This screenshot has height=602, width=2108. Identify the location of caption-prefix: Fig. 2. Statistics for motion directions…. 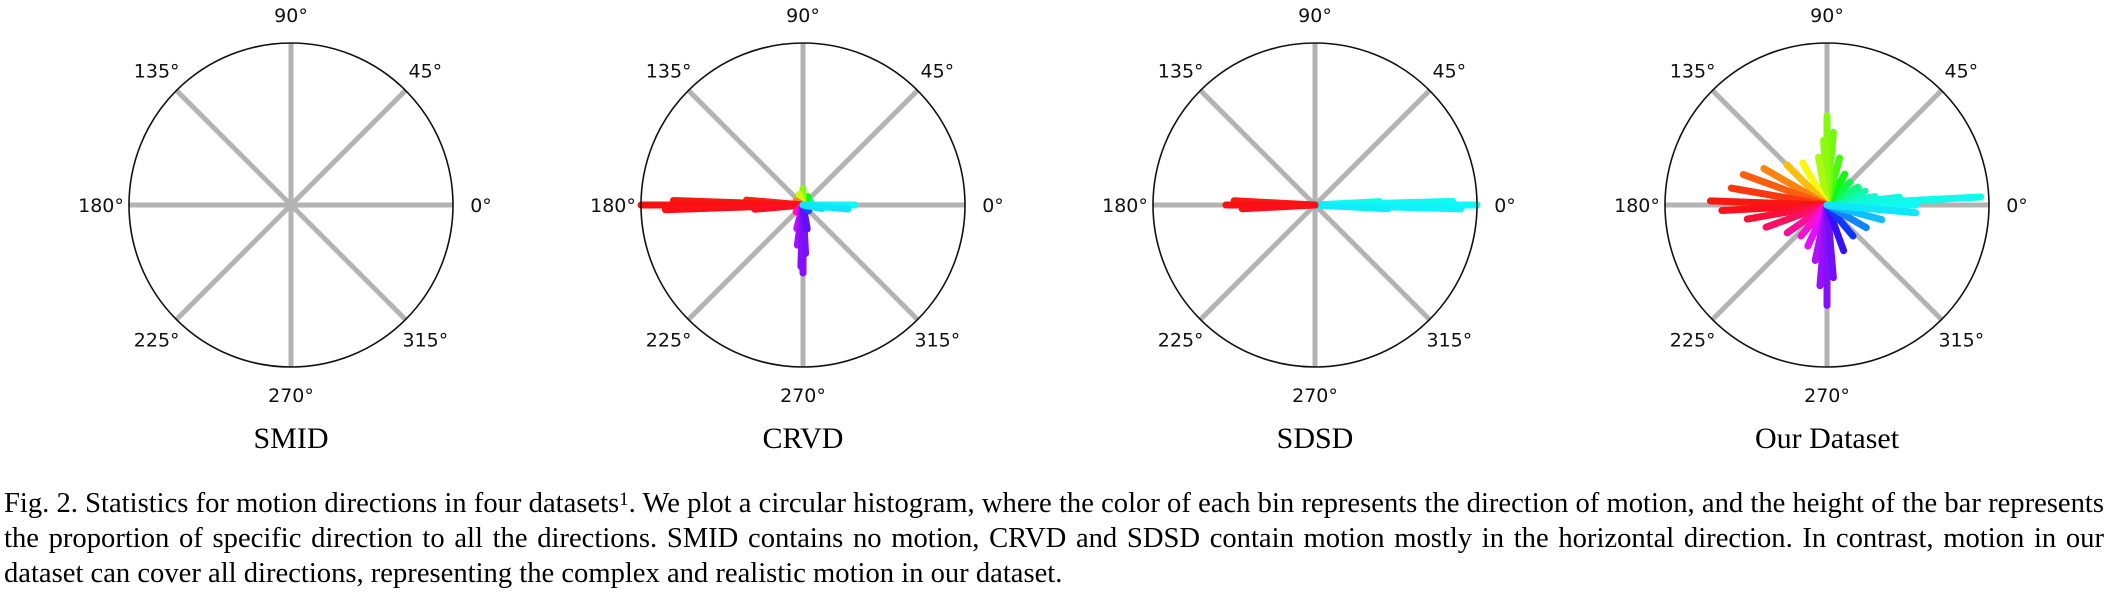
(312, 503).